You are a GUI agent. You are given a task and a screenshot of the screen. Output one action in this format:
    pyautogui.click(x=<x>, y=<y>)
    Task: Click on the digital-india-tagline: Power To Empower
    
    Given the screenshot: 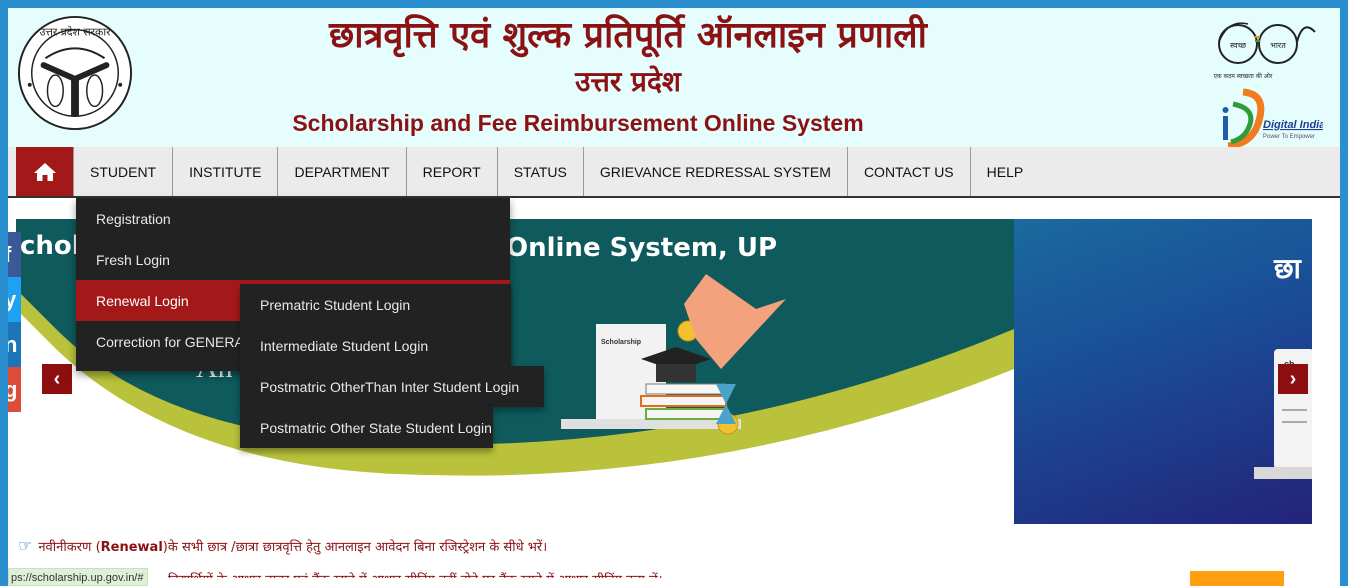 What is the action you would take?
    pyautogui.click(x=1289, y=137)
    